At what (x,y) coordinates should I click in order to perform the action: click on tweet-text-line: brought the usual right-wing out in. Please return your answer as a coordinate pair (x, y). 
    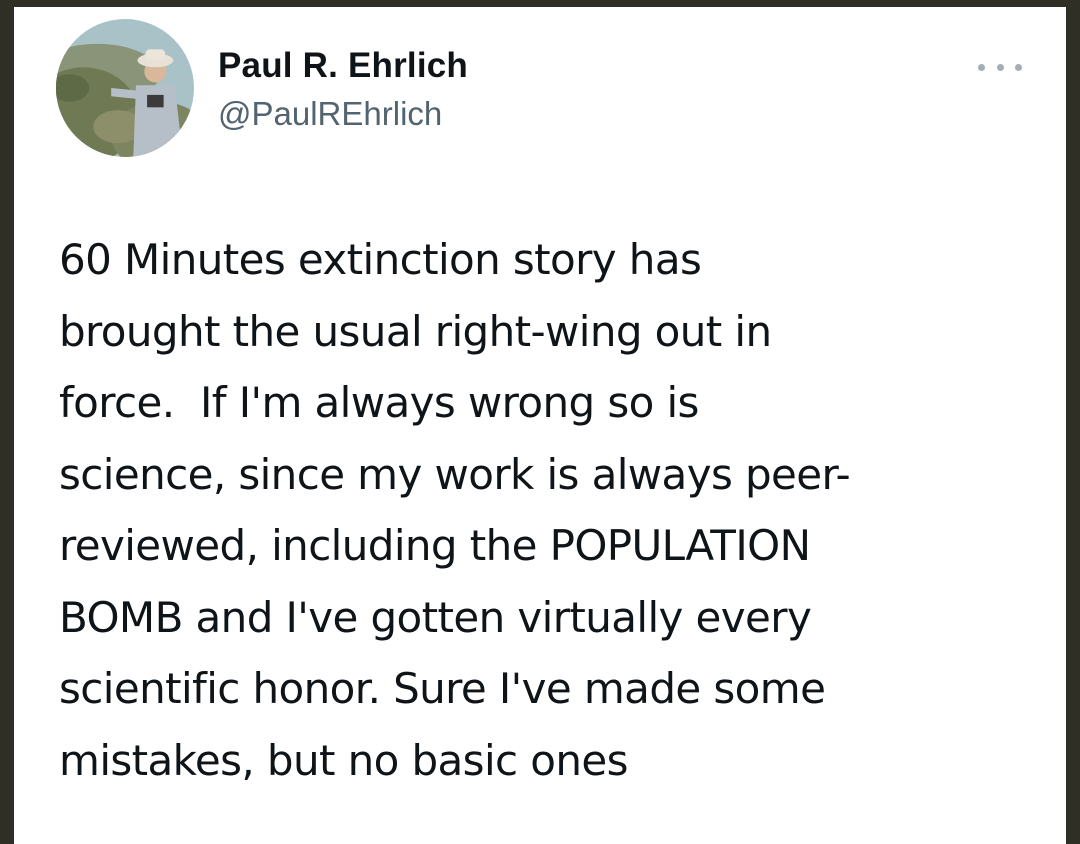
    Looking at the image, I should click on (415, 331).